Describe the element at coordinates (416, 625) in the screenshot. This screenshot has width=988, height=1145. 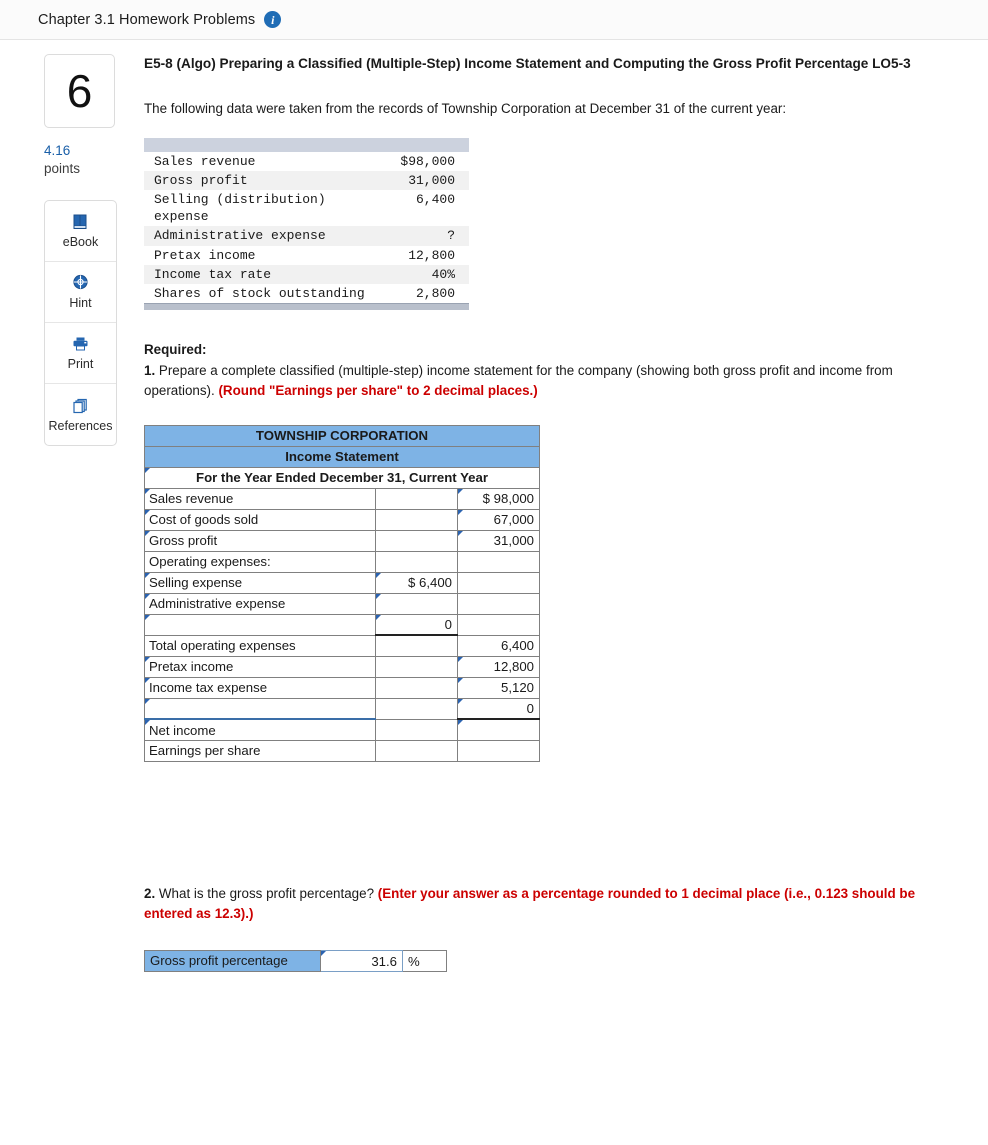
I see `is-row-mid: 0` at that location.